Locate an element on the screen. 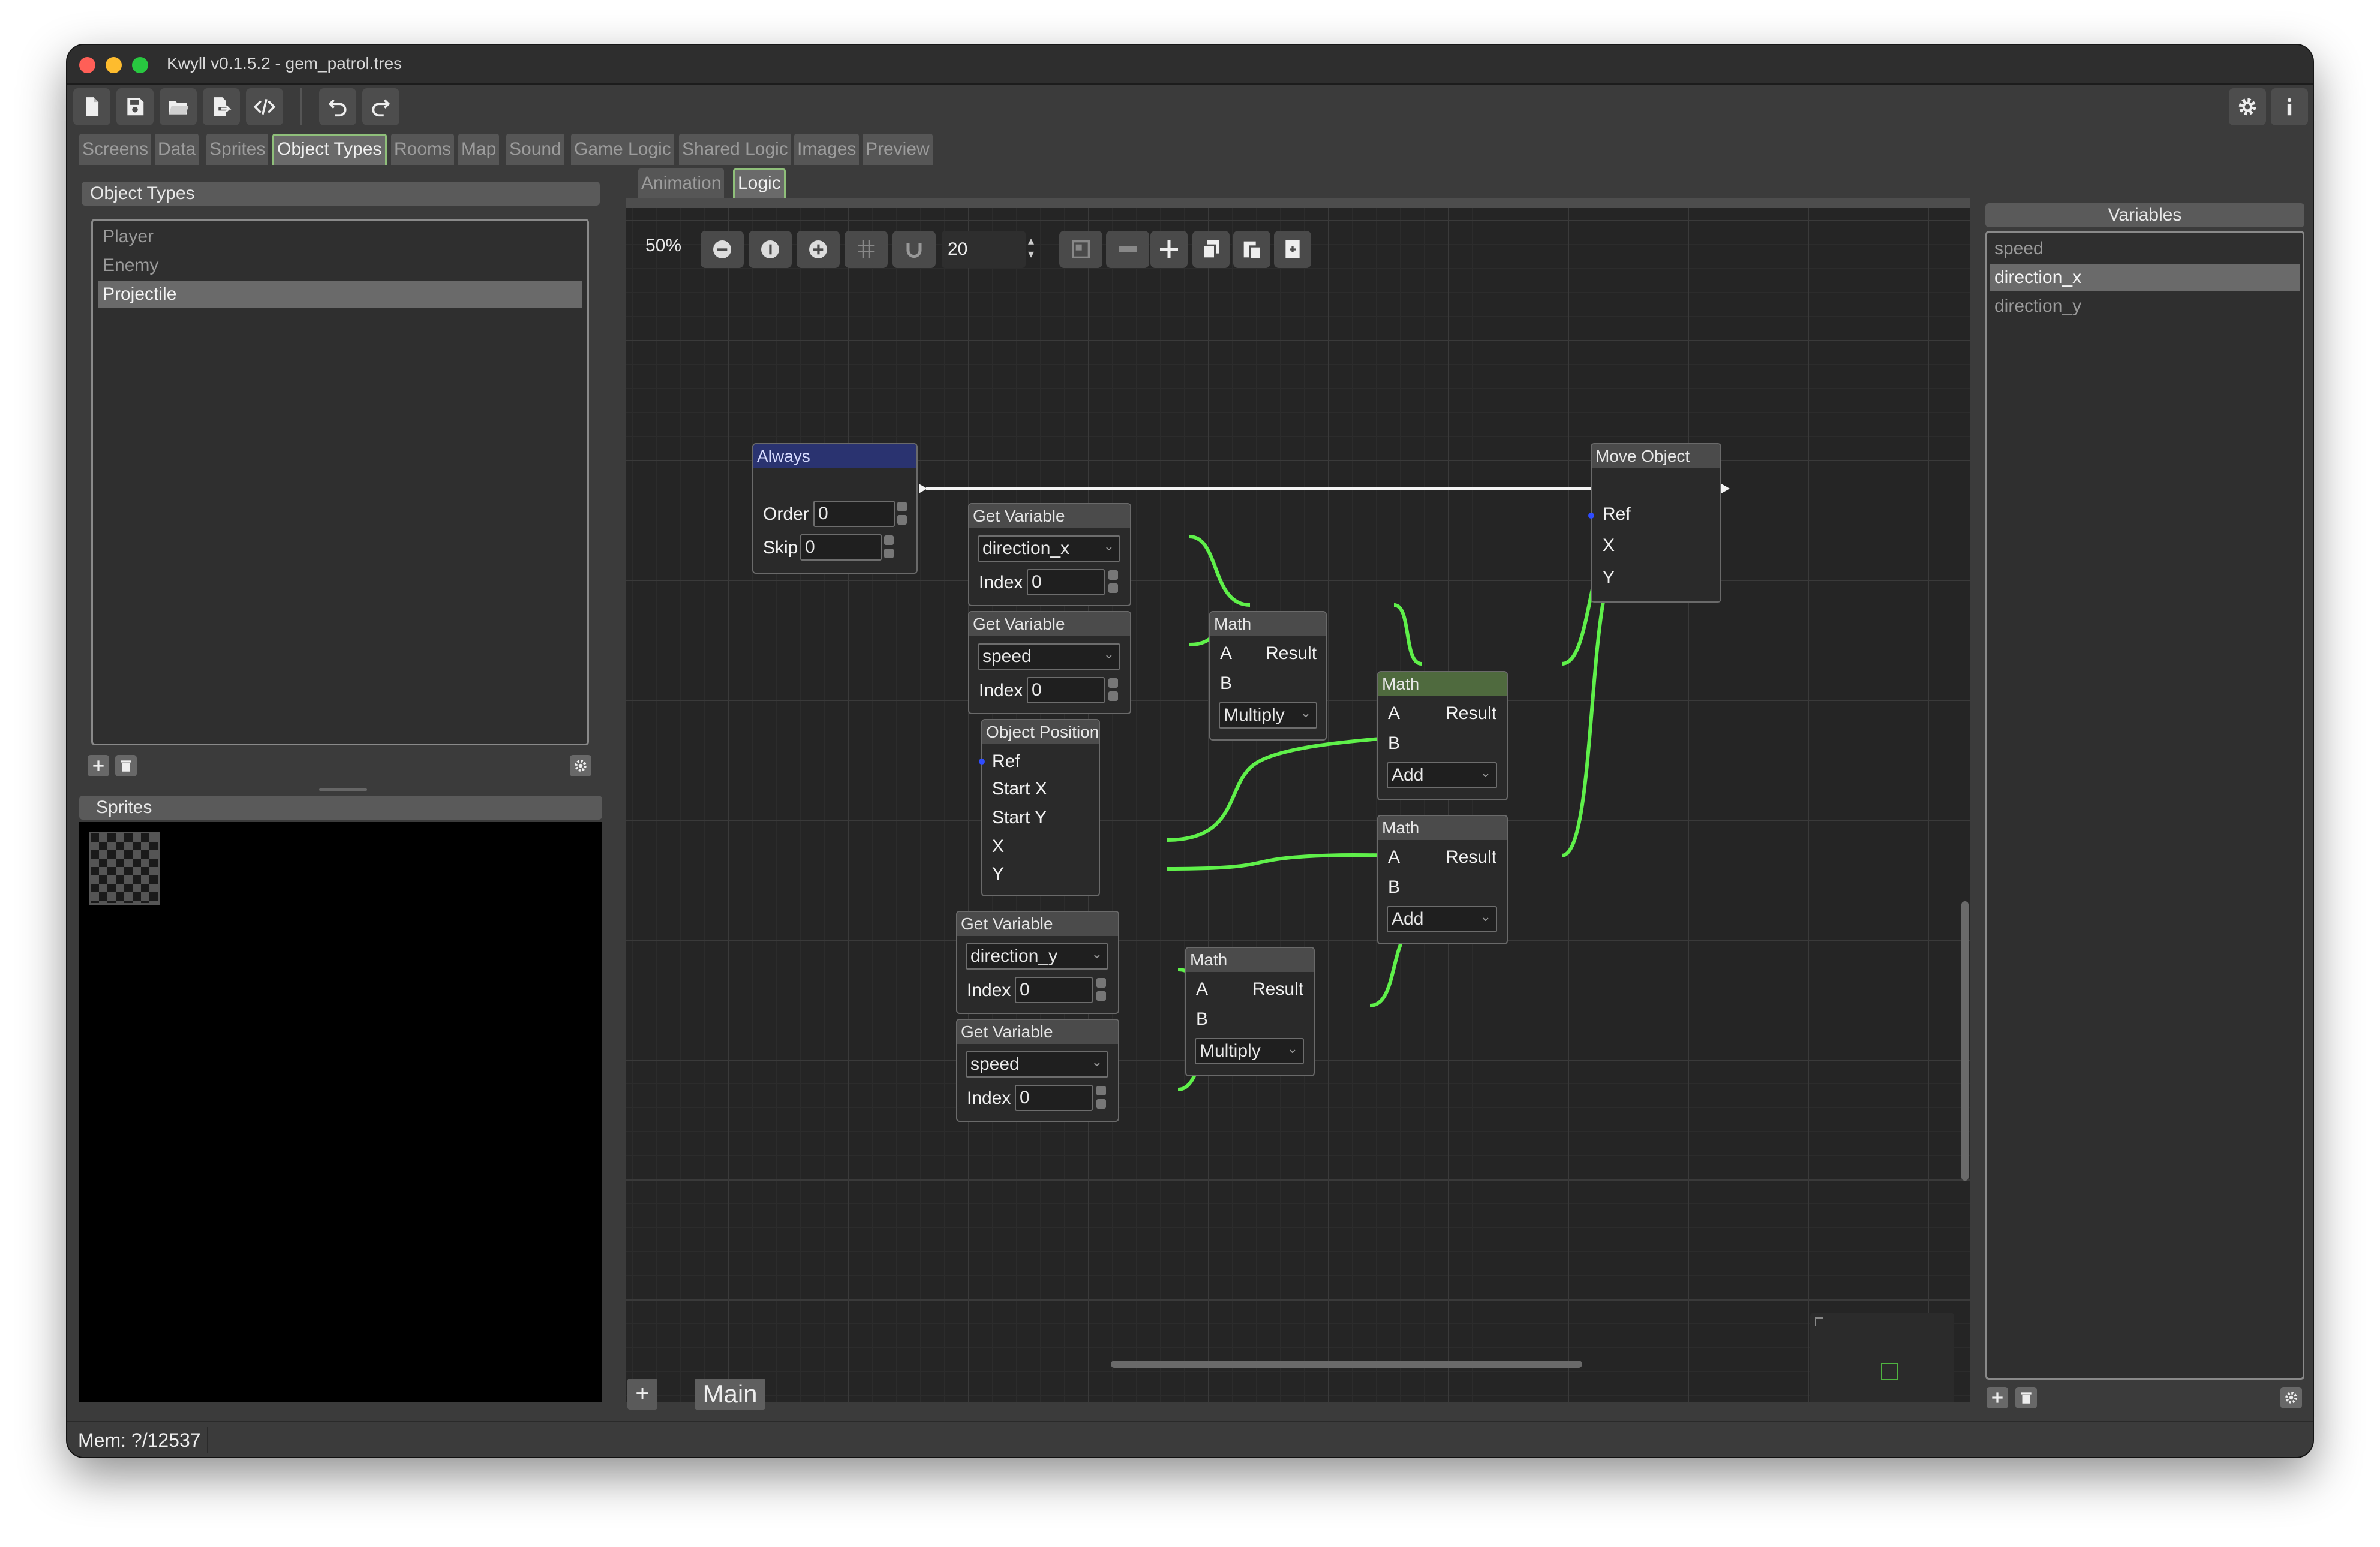 The width and height of the screenshot is (2380, 1547). list-item: direction_x is located at coordinates (2145, 278).